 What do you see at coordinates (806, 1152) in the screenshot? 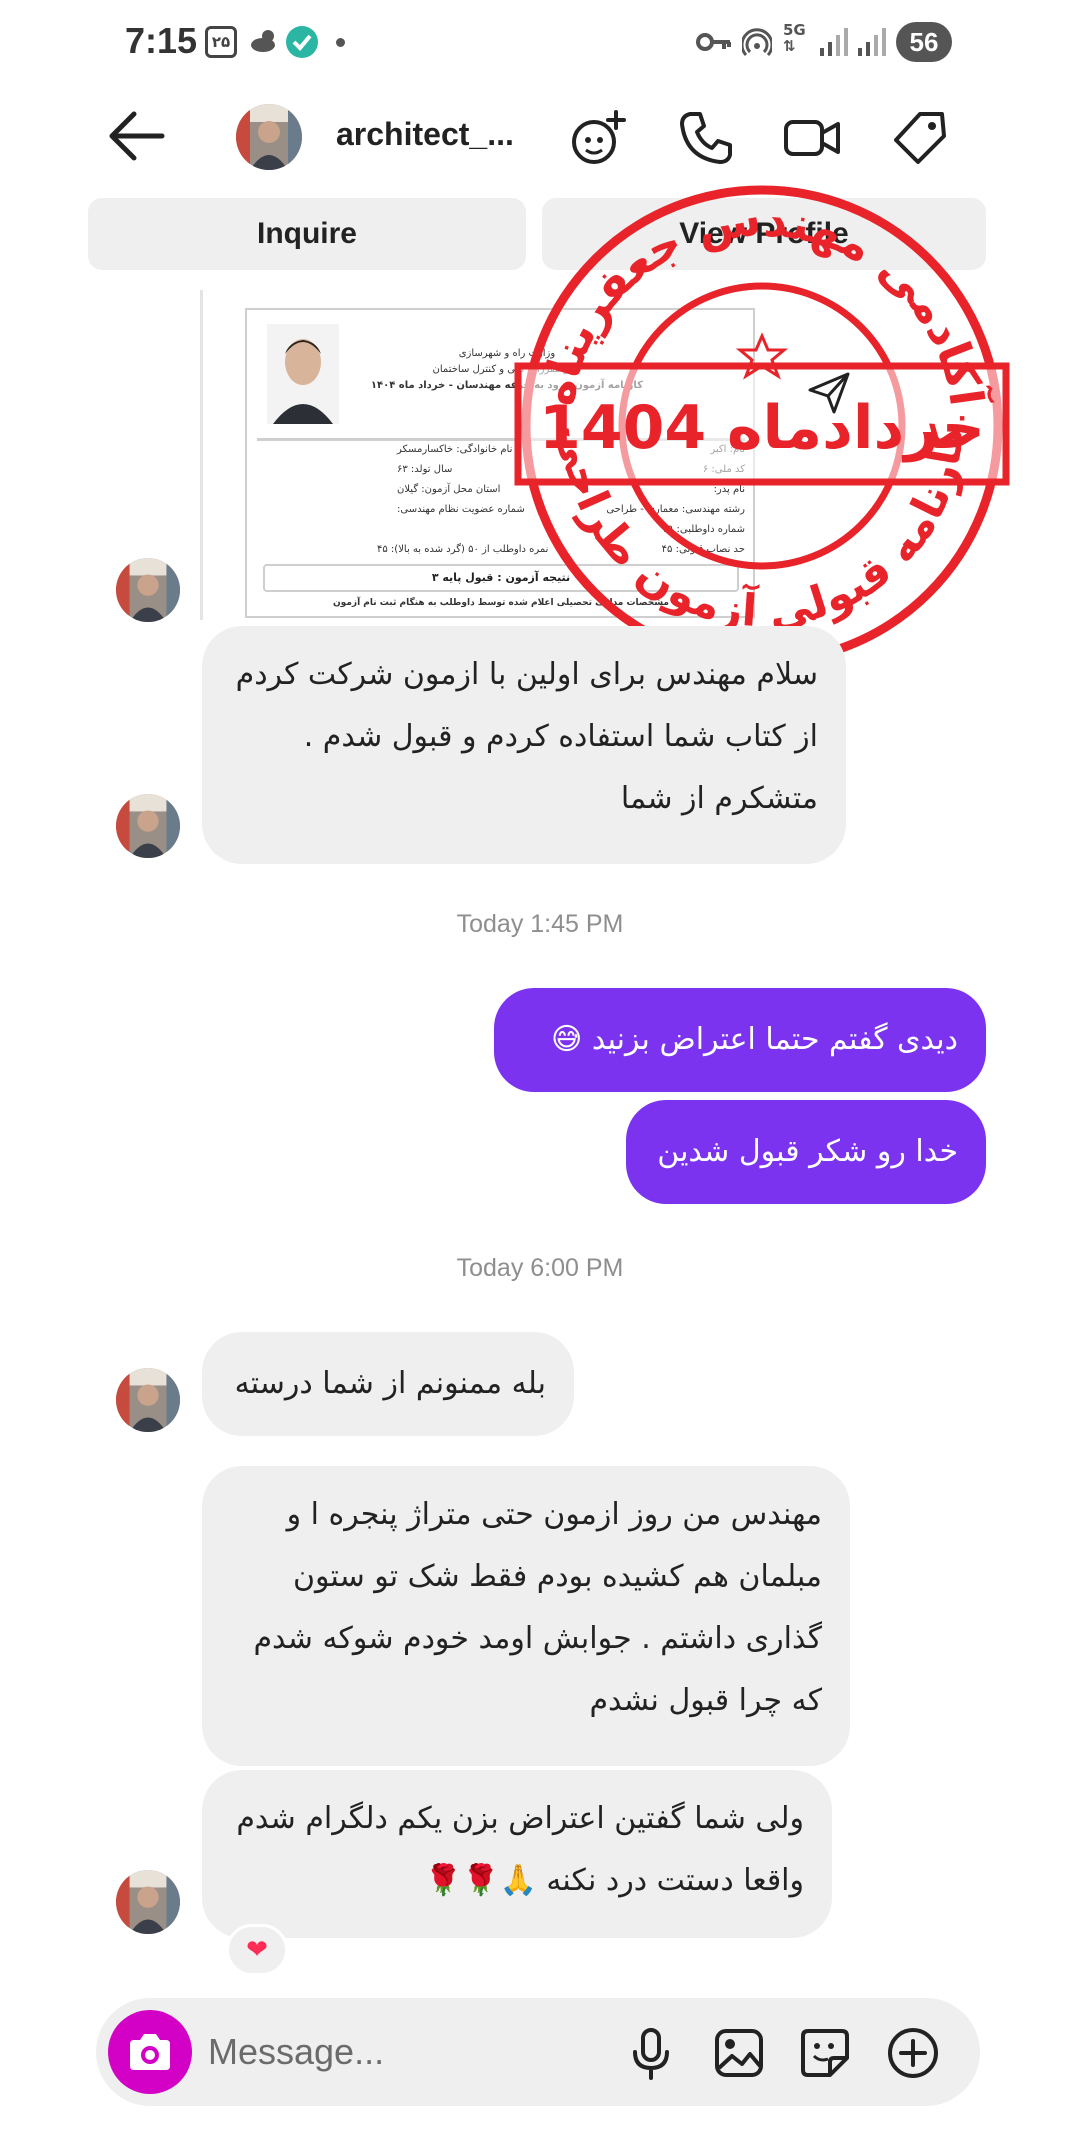
I see `outgoing-message: خدا رو شکر قبول شدین` at bounding box center [806, 1152].